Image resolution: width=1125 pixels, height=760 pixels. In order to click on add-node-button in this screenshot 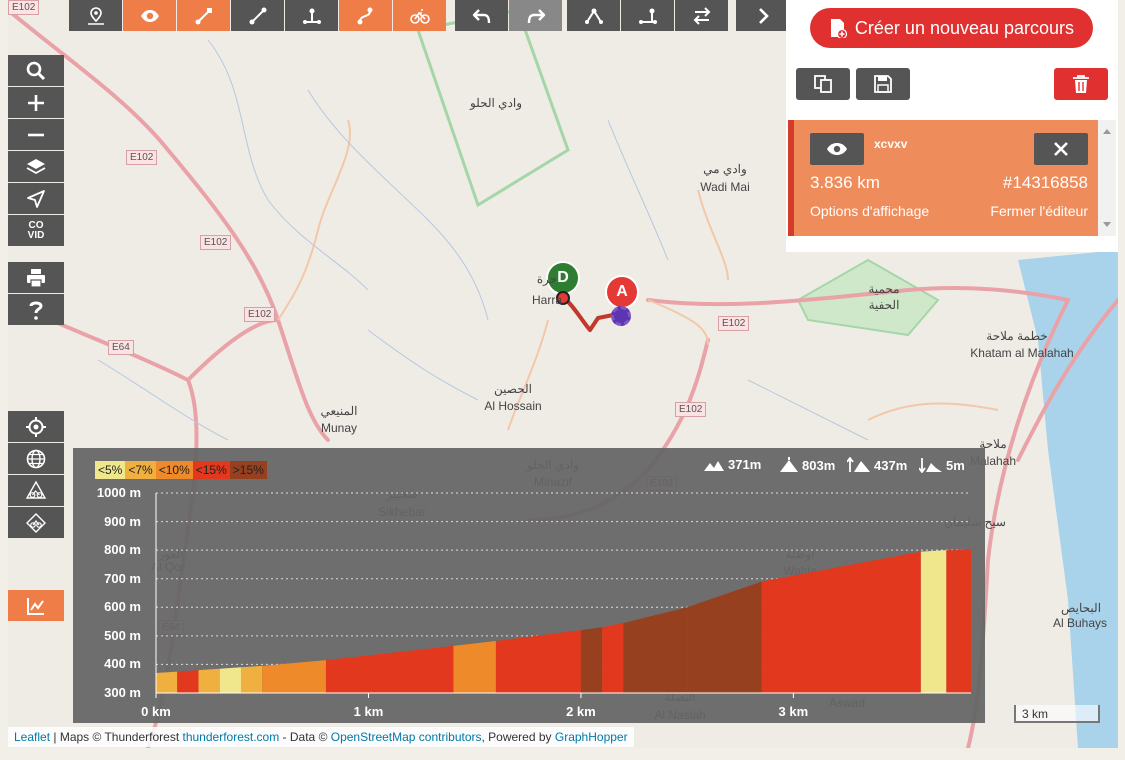, I will do `click(311, 15)`.